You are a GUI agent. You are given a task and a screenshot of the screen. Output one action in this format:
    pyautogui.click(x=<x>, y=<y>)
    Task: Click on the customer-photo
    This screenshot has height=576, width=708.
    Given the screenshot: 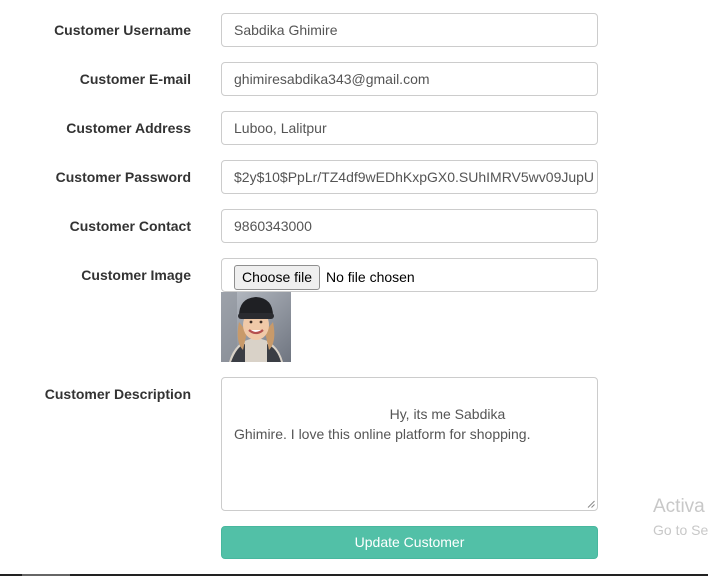 What is the action you would take?
    pyautogui.click(x=256, y=327)
    